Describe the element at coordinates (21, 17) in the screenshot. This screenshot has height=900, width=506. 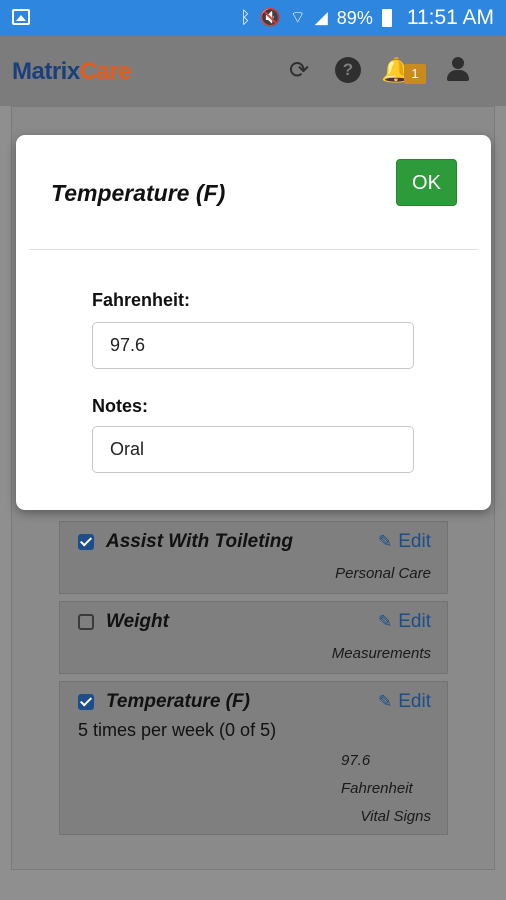
I see `image-icon` at that location.